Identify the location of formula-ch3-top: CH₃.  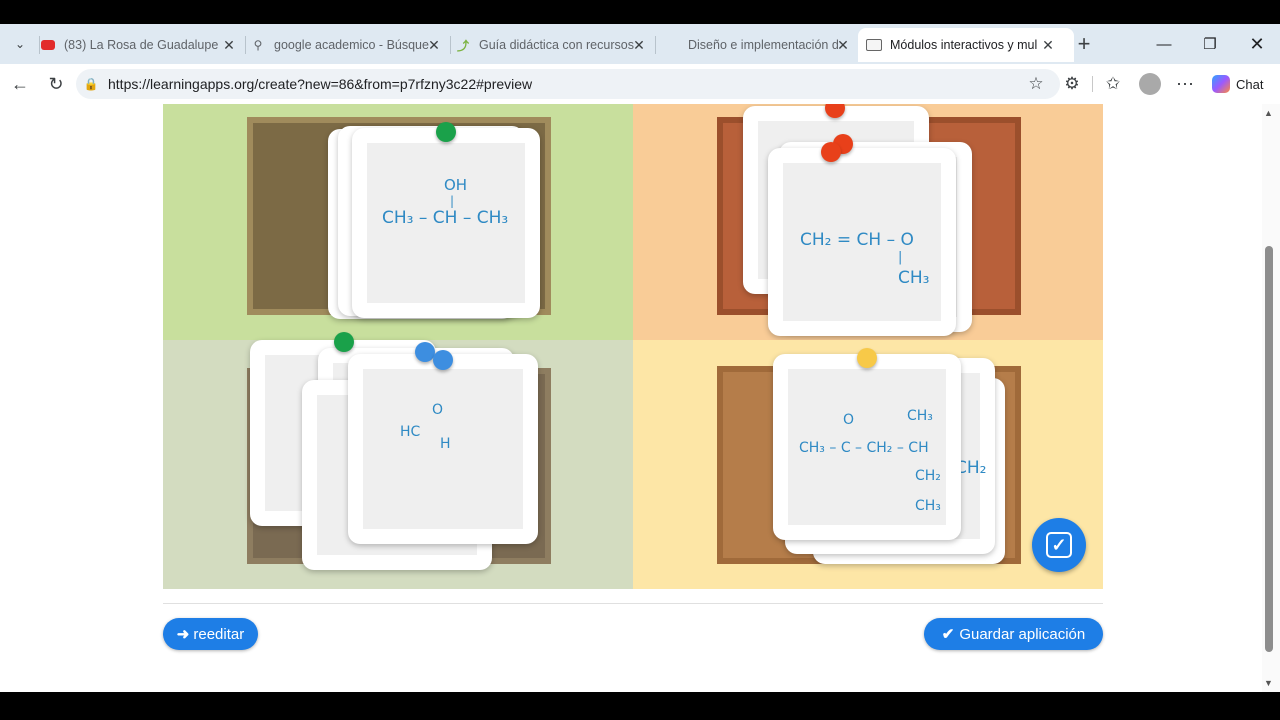
(920, 416).